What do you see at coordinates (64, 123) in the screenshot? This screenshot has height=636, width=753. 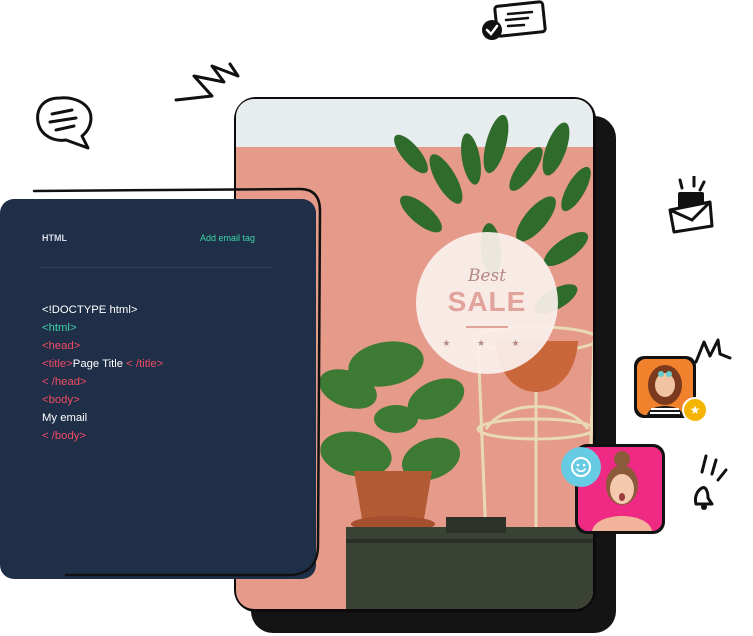 I see `speech-bubble-icon` at bounding box center [64, 123].